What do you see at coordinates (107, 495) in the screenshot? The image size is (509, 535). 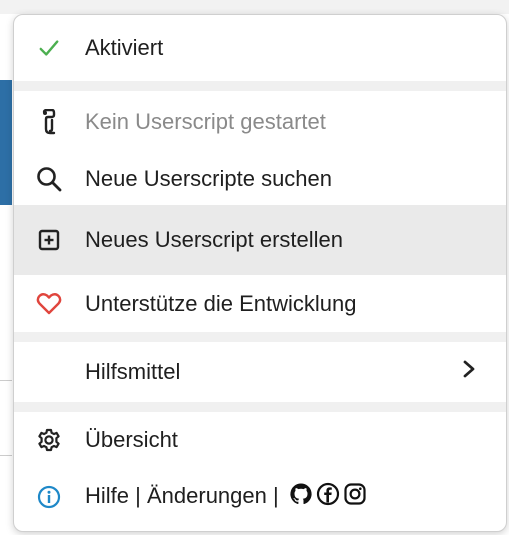 I see `help-link: Hilfe` at bounding box center [107, 495].